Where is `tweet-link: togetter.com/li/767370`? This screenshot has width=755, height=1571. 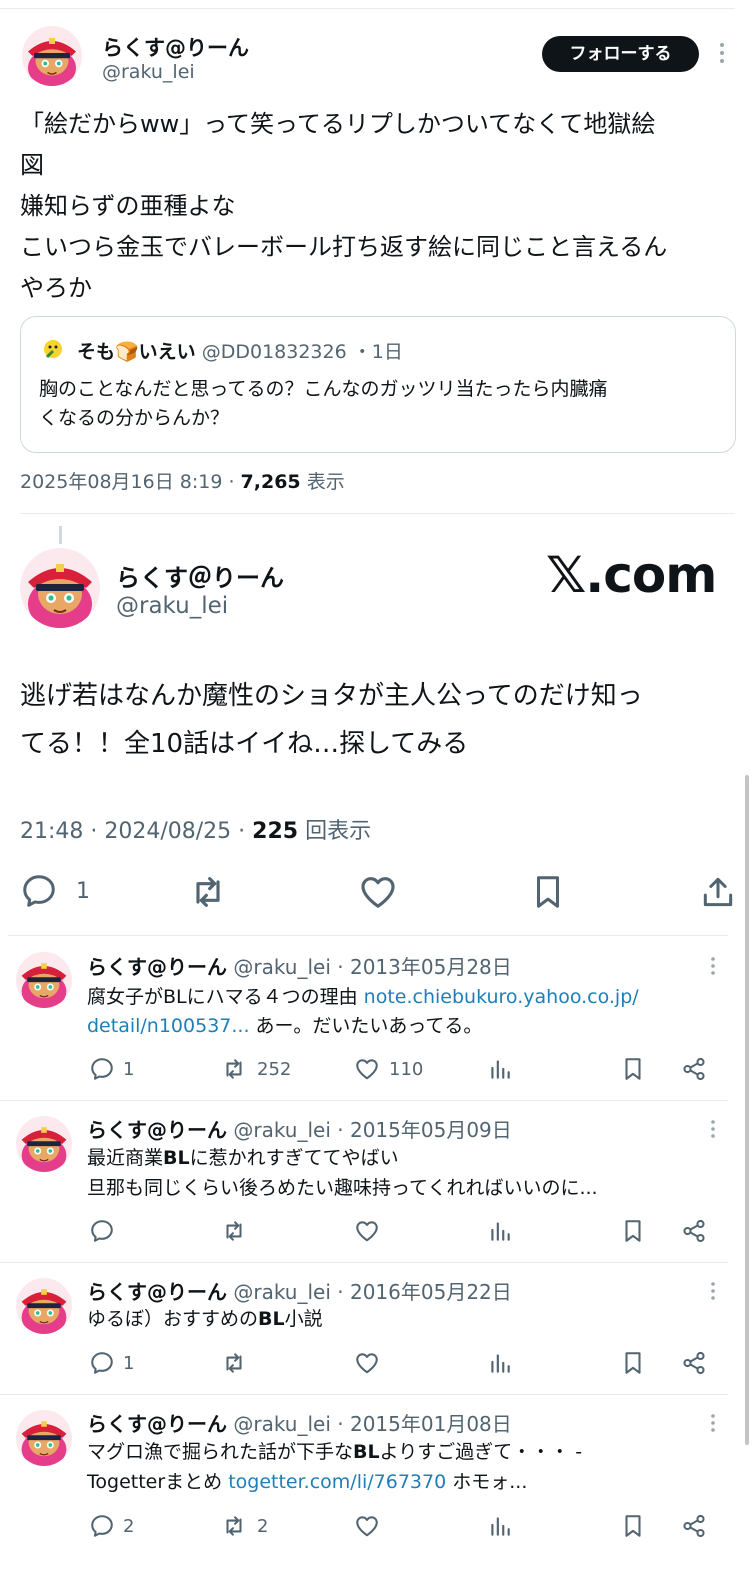
tweet-link: togetter.com/li/767370 is located at coordinates (337, 1482).